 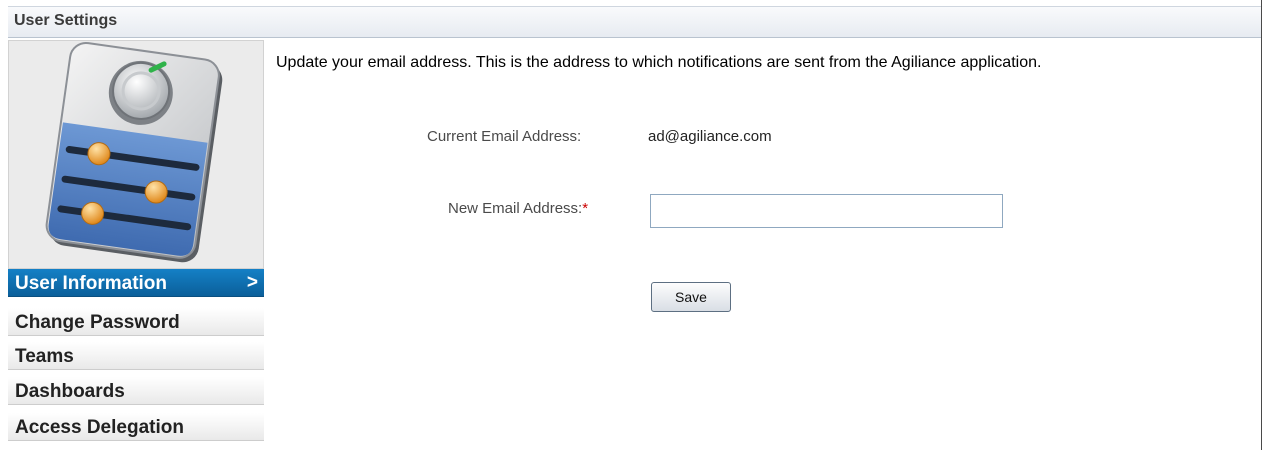 I want to click on required-marker: *, so click(x=585, y=208).